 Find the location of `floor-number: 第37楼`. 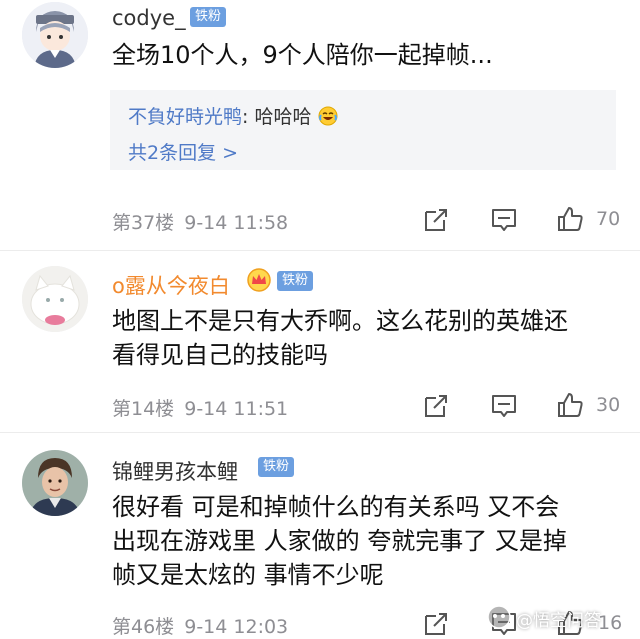

floor-number: 第37楼 is located at coordinates (143, 223).